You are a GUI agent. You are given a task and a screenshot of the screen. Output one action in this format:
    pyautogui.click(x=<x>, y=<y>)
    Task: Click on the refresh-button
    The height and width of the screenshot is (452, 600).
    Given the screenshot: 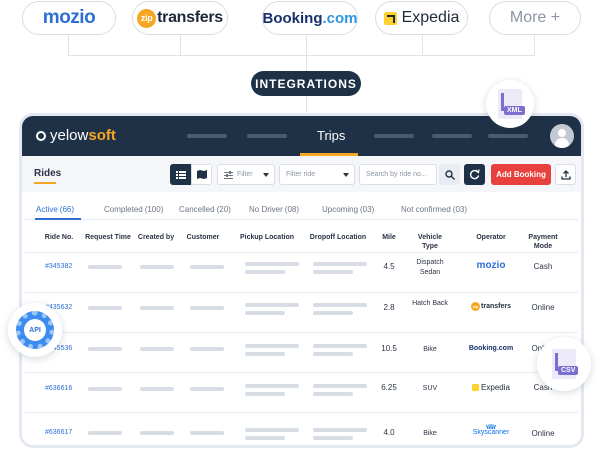 What is the action you would take?
    pyautogui.click(x=474, y=174)
    